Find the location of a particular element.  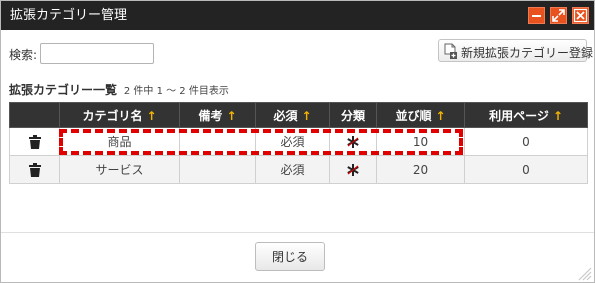

new-document-icon is located at coordinates (450, 51).